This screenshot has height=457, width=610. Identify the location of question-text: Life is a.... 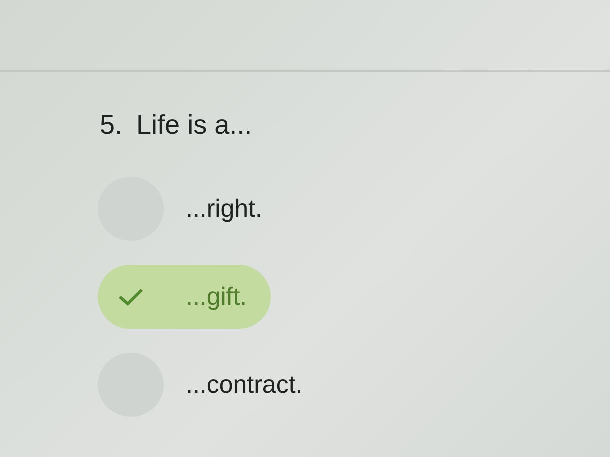
(194, 125).